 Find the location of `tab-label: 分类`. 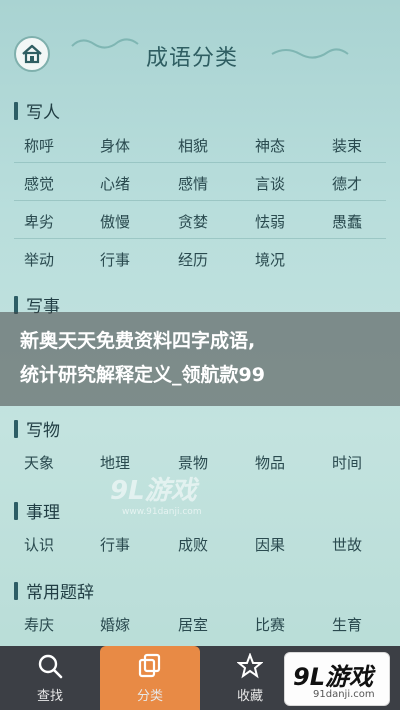

tab-label: 分类 is located at coordinates (149, 696).